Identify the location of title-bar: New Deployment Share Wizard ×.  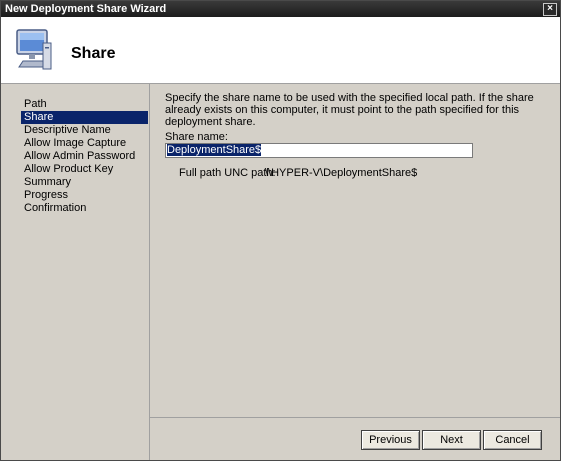
(280, 9).